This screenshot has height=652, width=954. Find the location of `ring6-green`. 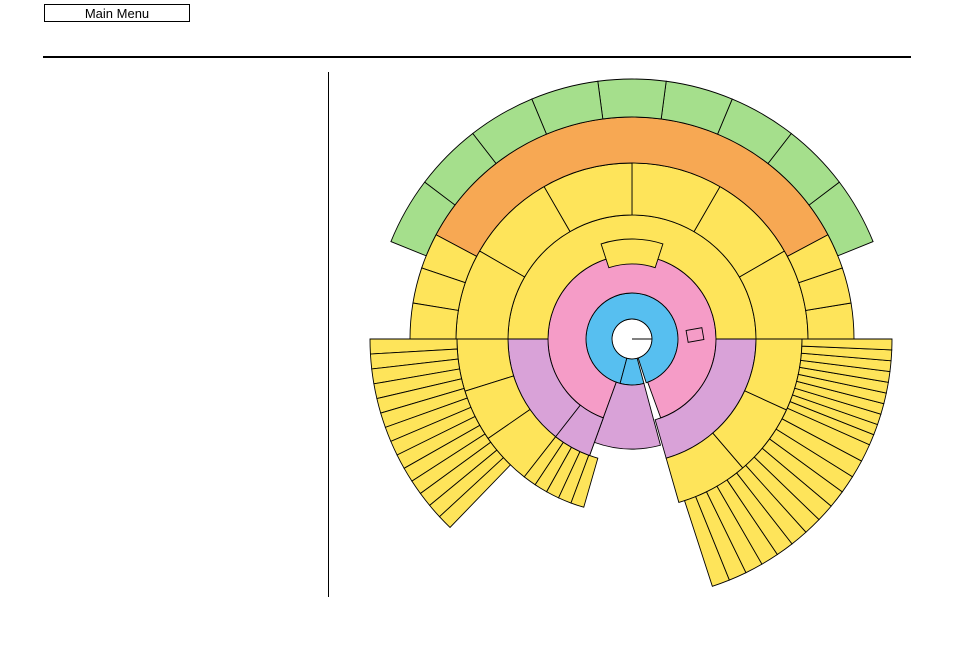

ring6-green is located at coordinates (632, 99).